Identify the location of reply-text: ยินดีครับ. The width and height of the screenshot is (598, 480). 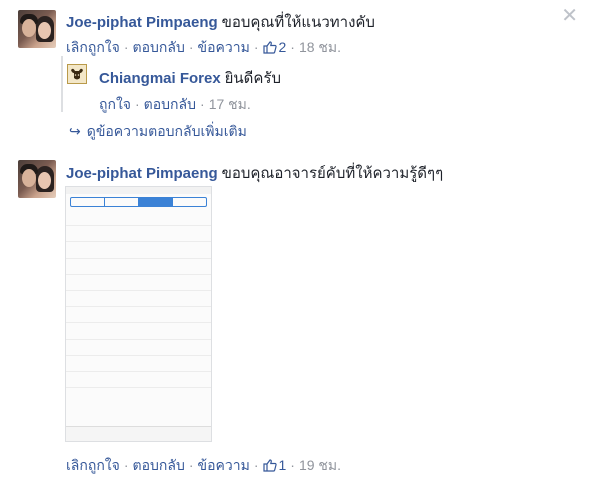
(252, 78).